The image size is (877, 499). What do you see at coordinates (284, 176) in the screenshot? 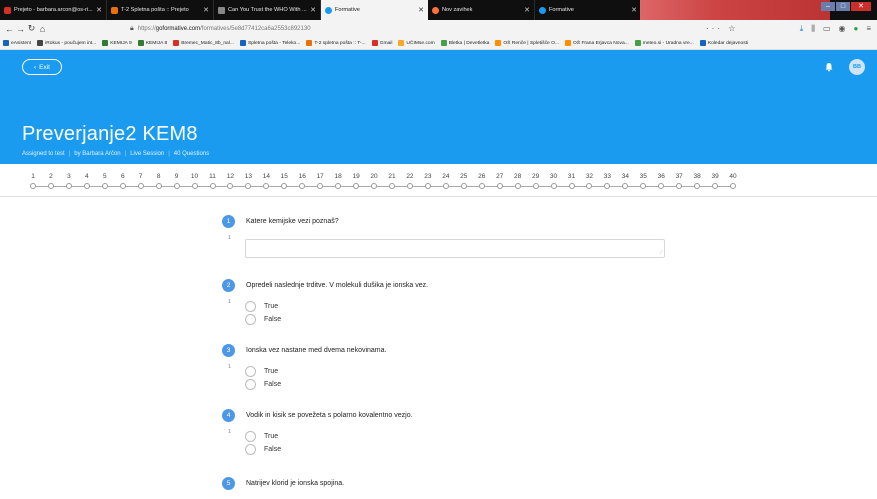
I see `question-jump-15: 15` at bounding box center [284, 176].